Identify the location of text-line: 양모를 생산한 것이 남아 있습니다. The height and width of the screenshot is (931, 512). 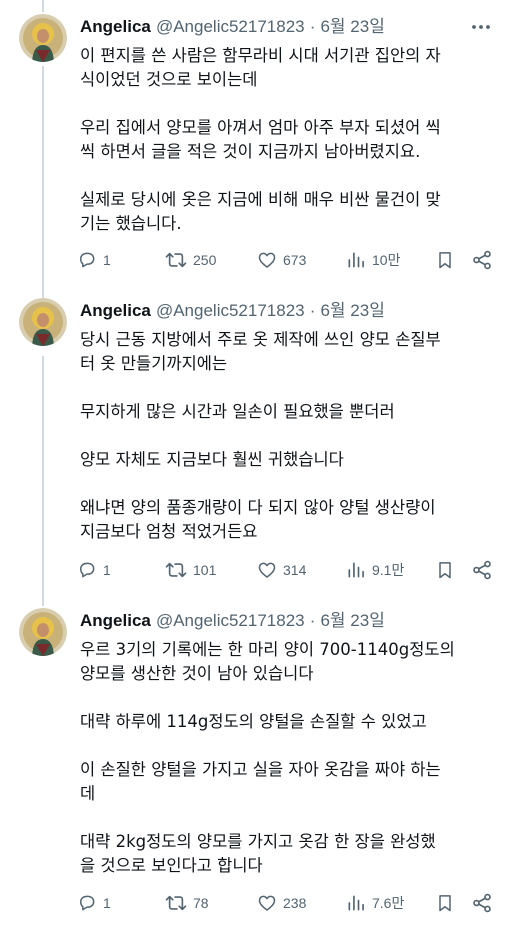
(197, 673).